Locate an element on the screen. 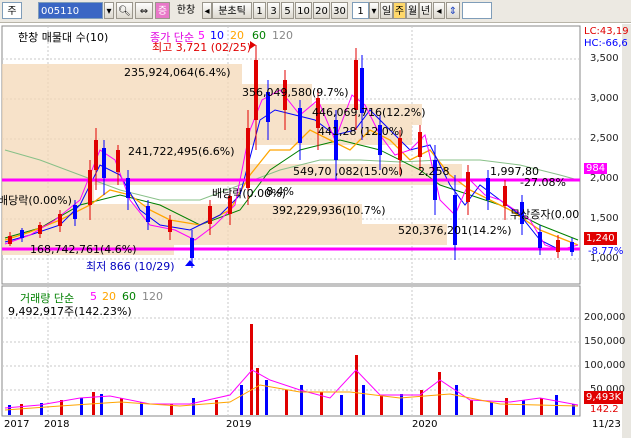 The height and width of the screenshot is (438, 631). volume-ma-20: 20 is located at coordinates (109, 296).